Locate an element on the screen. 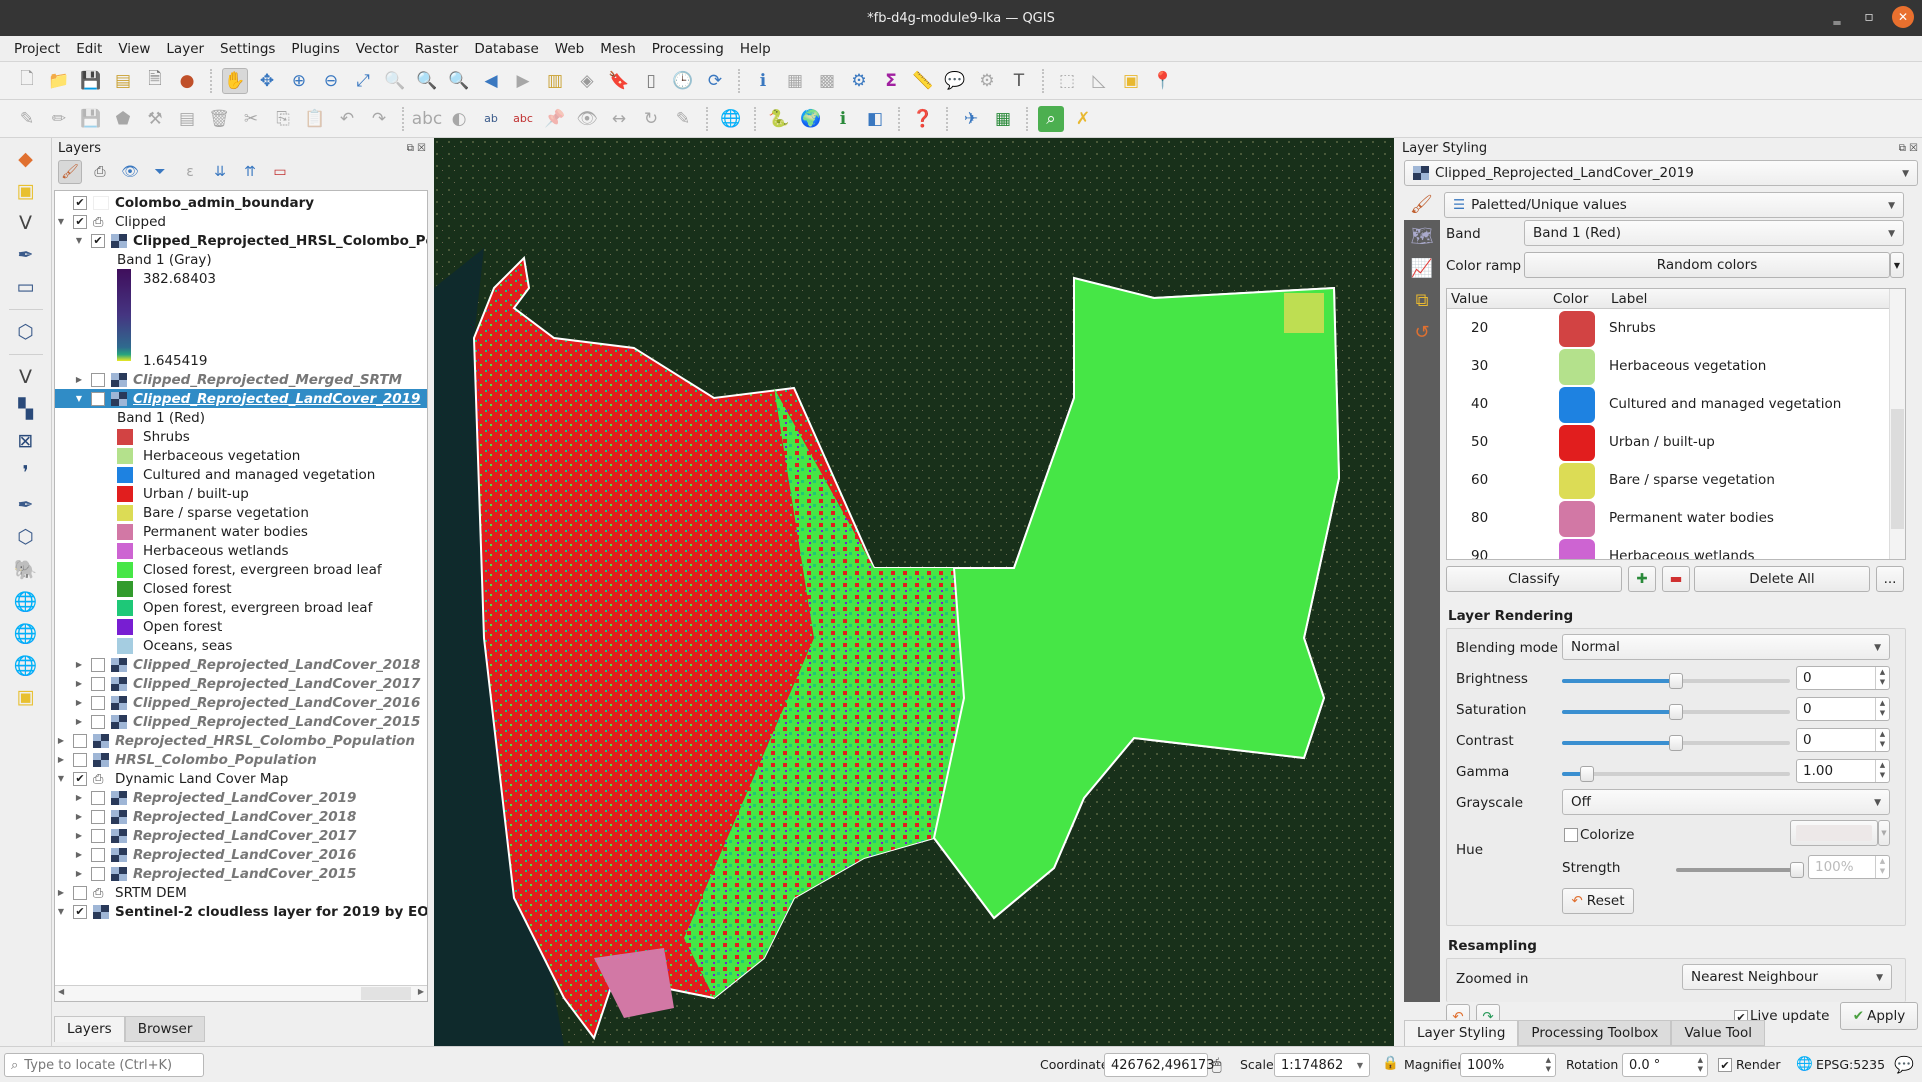  menu-vector: Vector is located at coordinates (377, 49).